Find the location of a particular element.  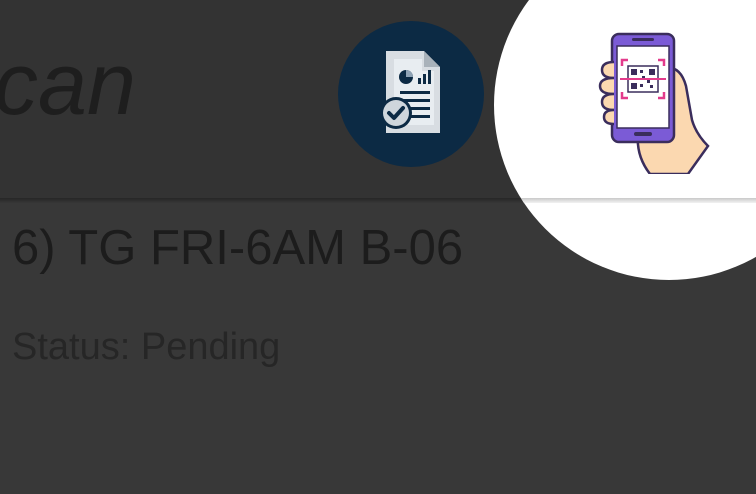

list-item-status: Status: Pending is located at coordinates (146, 347).